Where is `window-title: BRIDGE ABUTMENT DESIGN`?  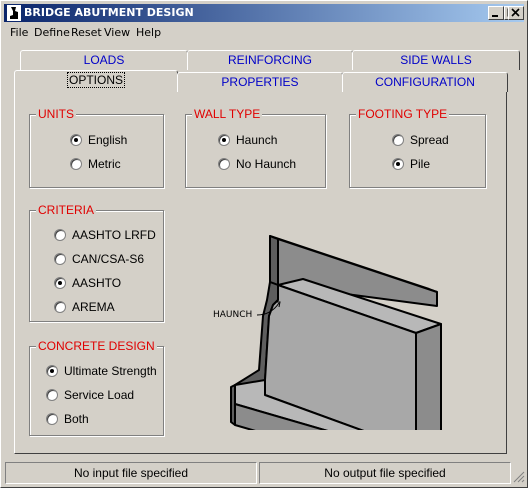
window-title: BRIDGE ABUTMENT DESIGN is located at coordinates (109, 12).